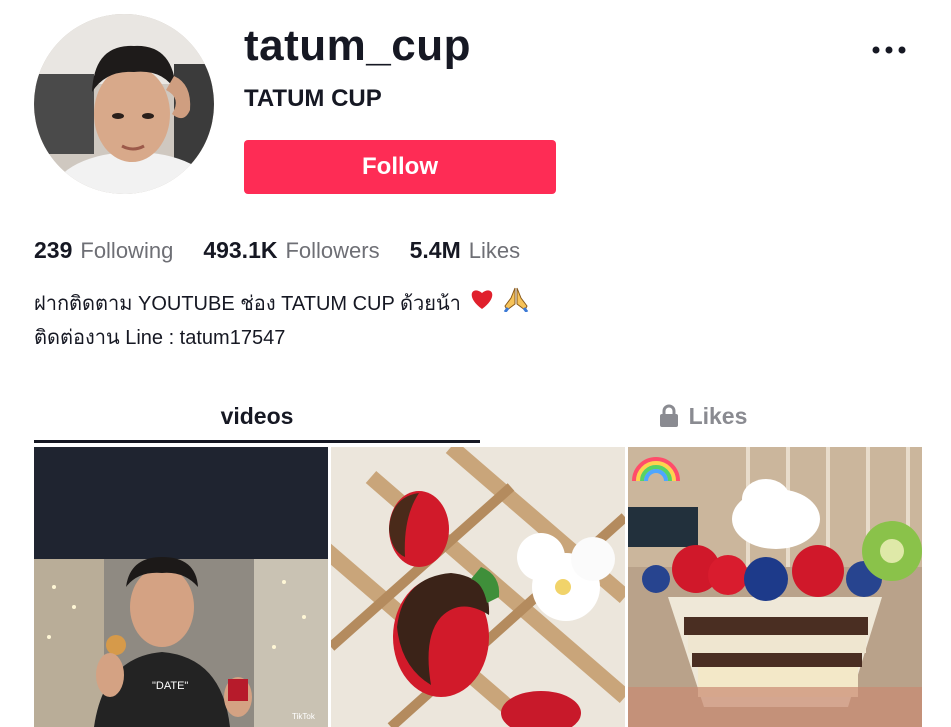 The width and height of the screenshot is (951, 727). What do you see at coordinates (400, 167) in the screenshot?
I see `follow-button: Follow` at bounding box center [400, 167].